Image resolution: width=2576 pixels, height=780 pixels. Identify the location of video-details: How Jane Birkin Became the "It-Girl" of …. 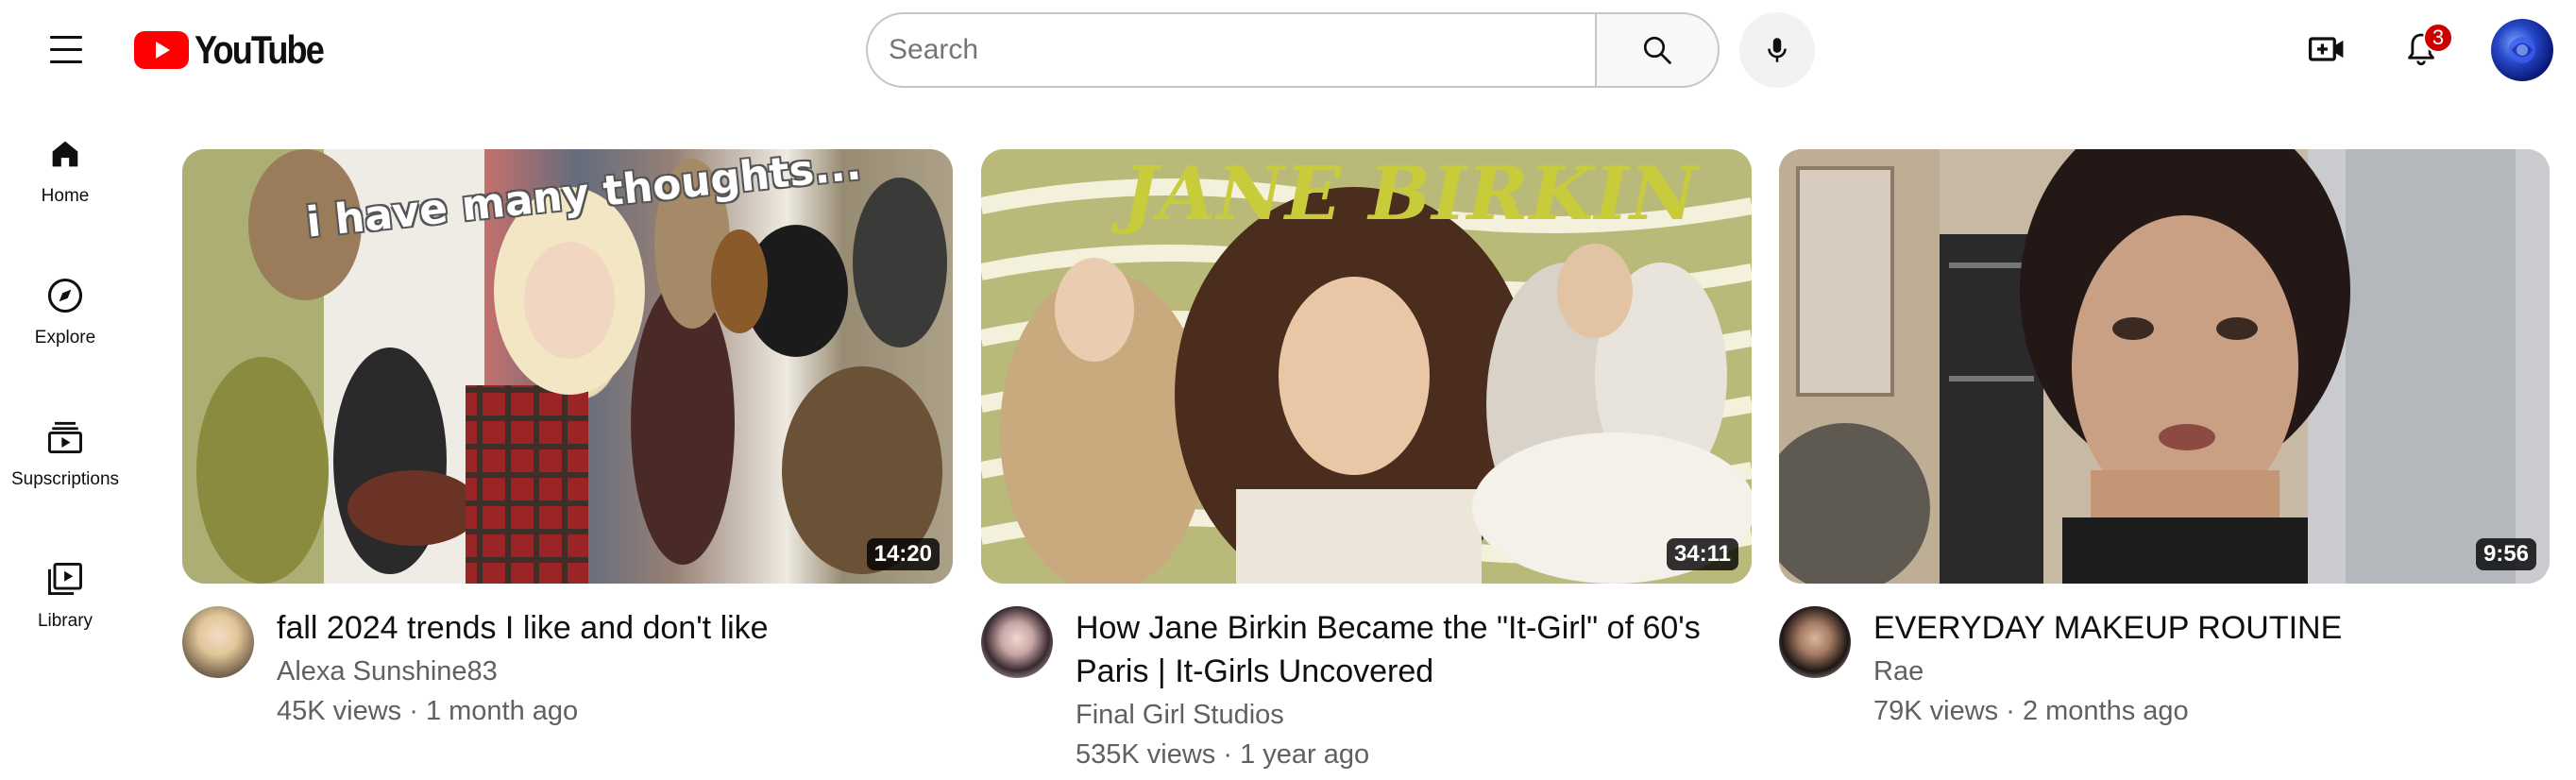
(1366, 690).